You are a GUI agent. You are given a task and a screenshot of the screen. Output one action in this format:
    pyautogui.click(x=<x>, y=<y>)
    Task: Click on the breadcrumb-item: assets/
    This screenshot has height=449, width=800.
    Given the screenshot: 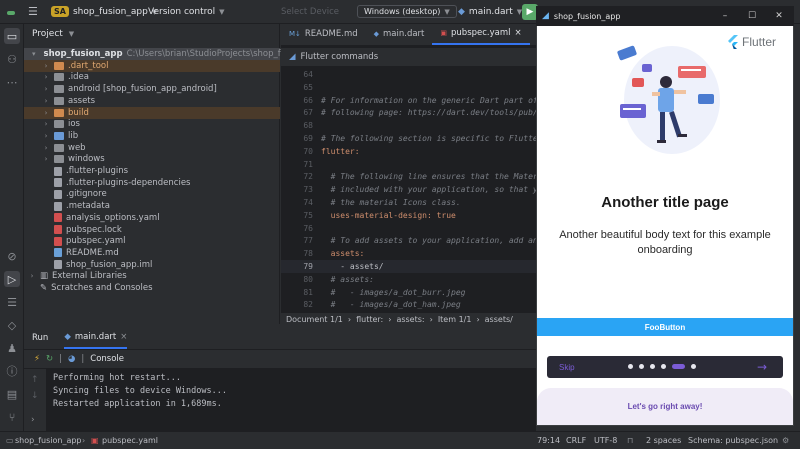 What is the action you would take?
    pyautogui.click(x=499, y=319)
    